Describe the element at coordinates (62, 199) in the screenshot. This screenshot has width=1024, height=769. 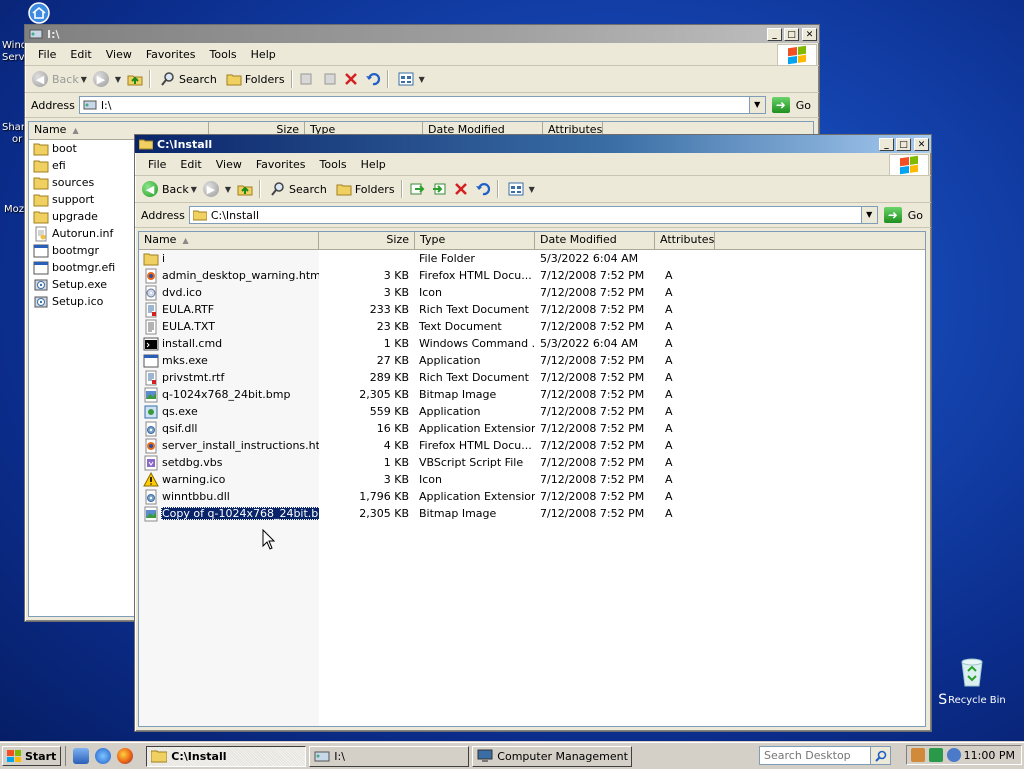
I see `list-item: support` at that location.